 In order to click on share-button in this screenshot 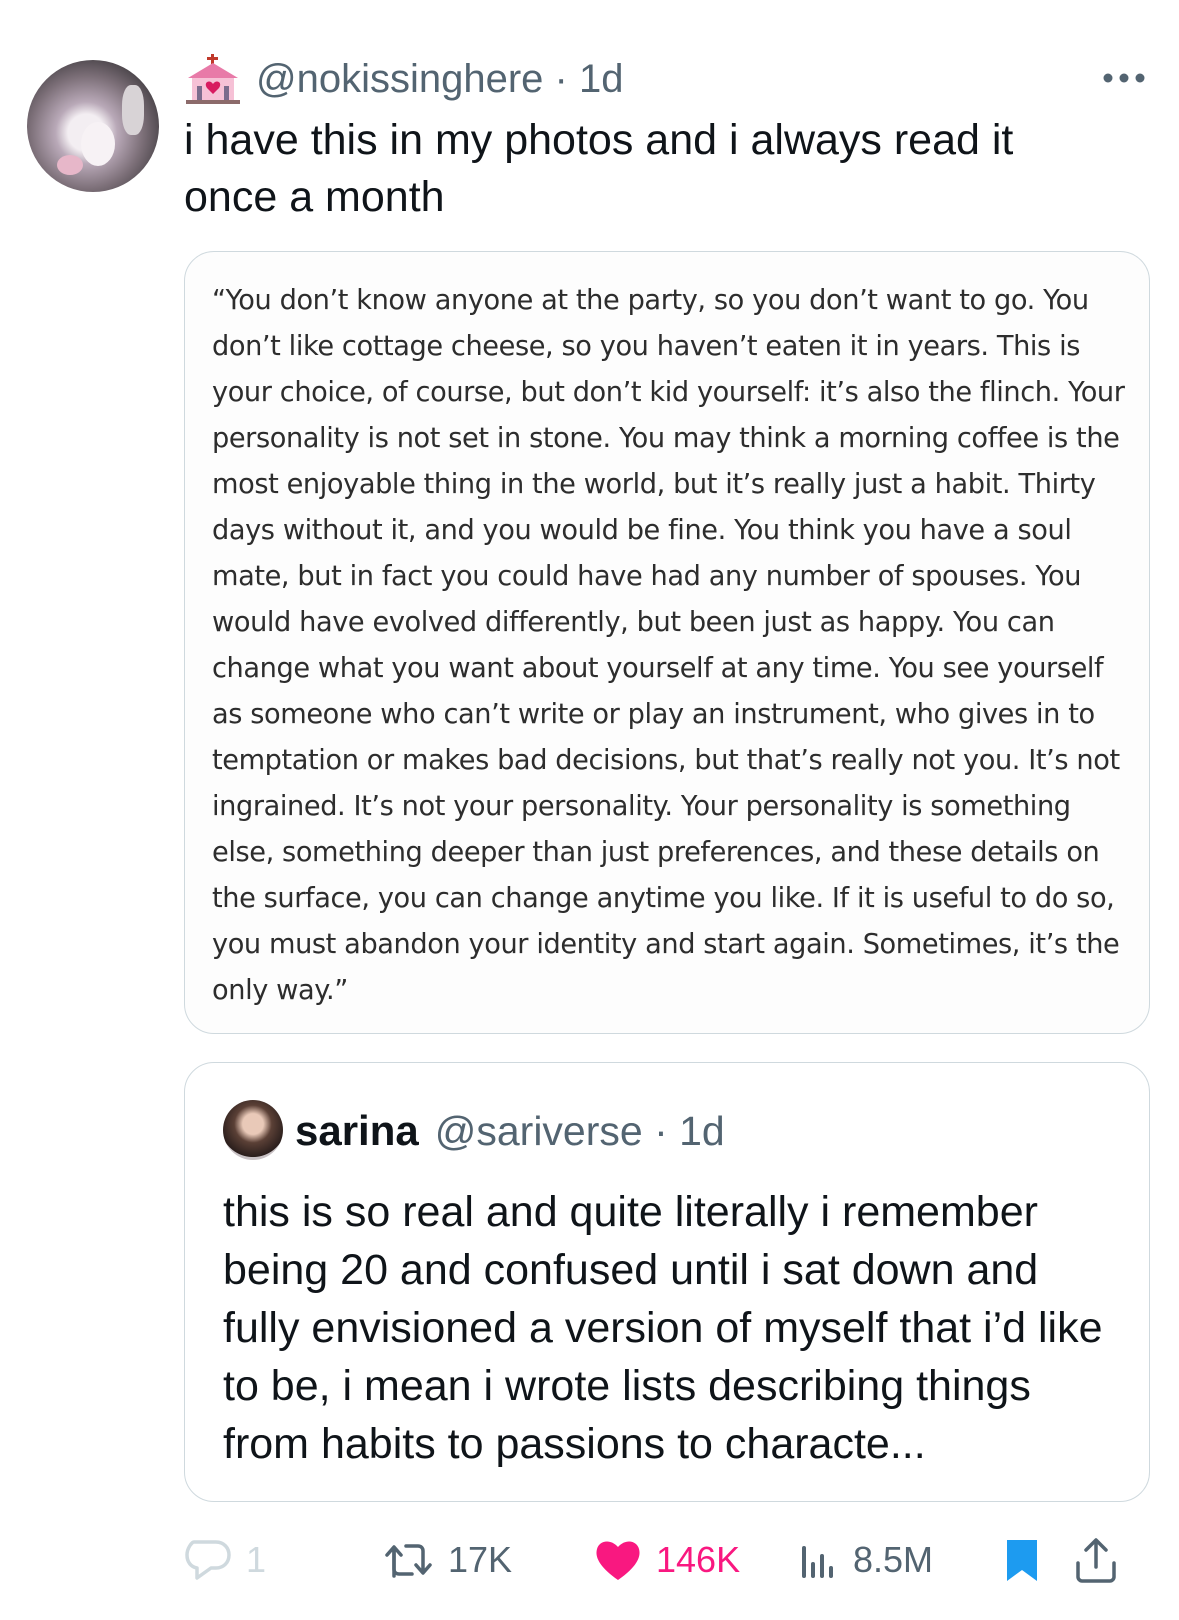, I will do `click(1096, 1560)`.